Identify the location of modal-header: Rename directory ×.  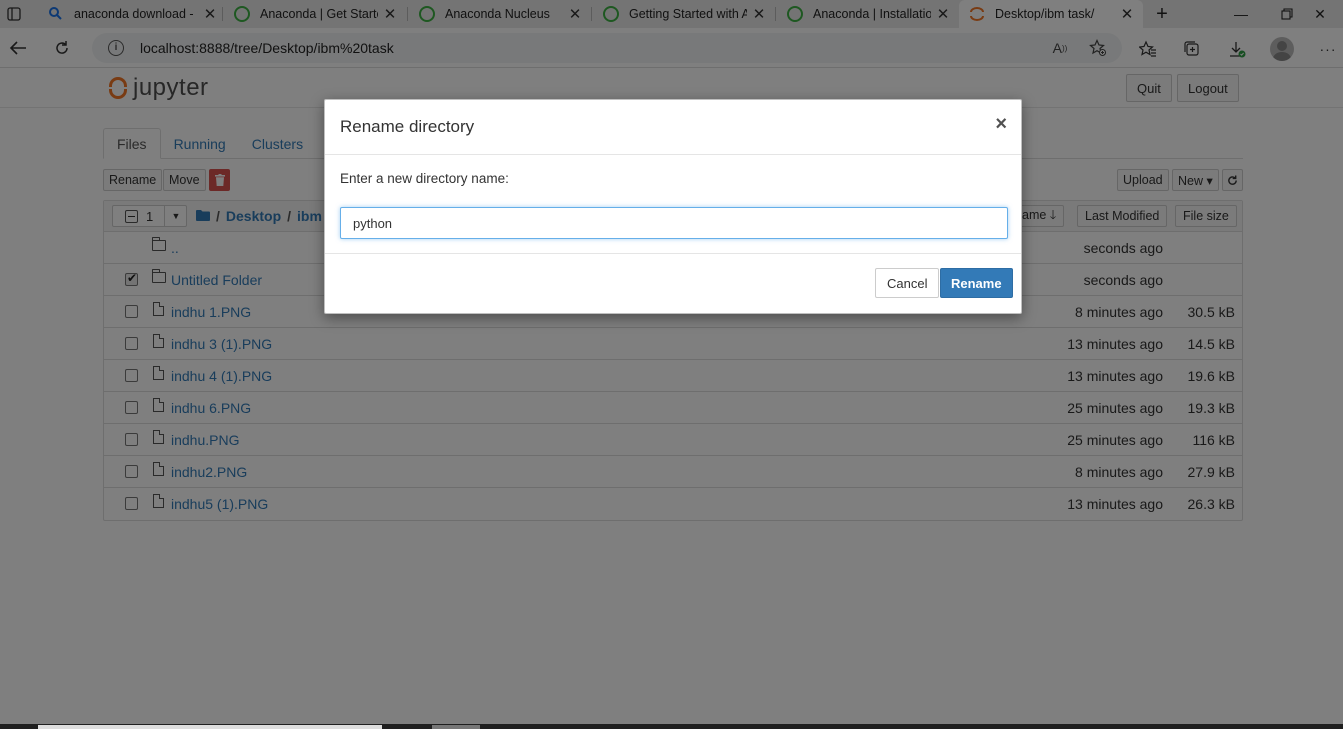
(673, 127).